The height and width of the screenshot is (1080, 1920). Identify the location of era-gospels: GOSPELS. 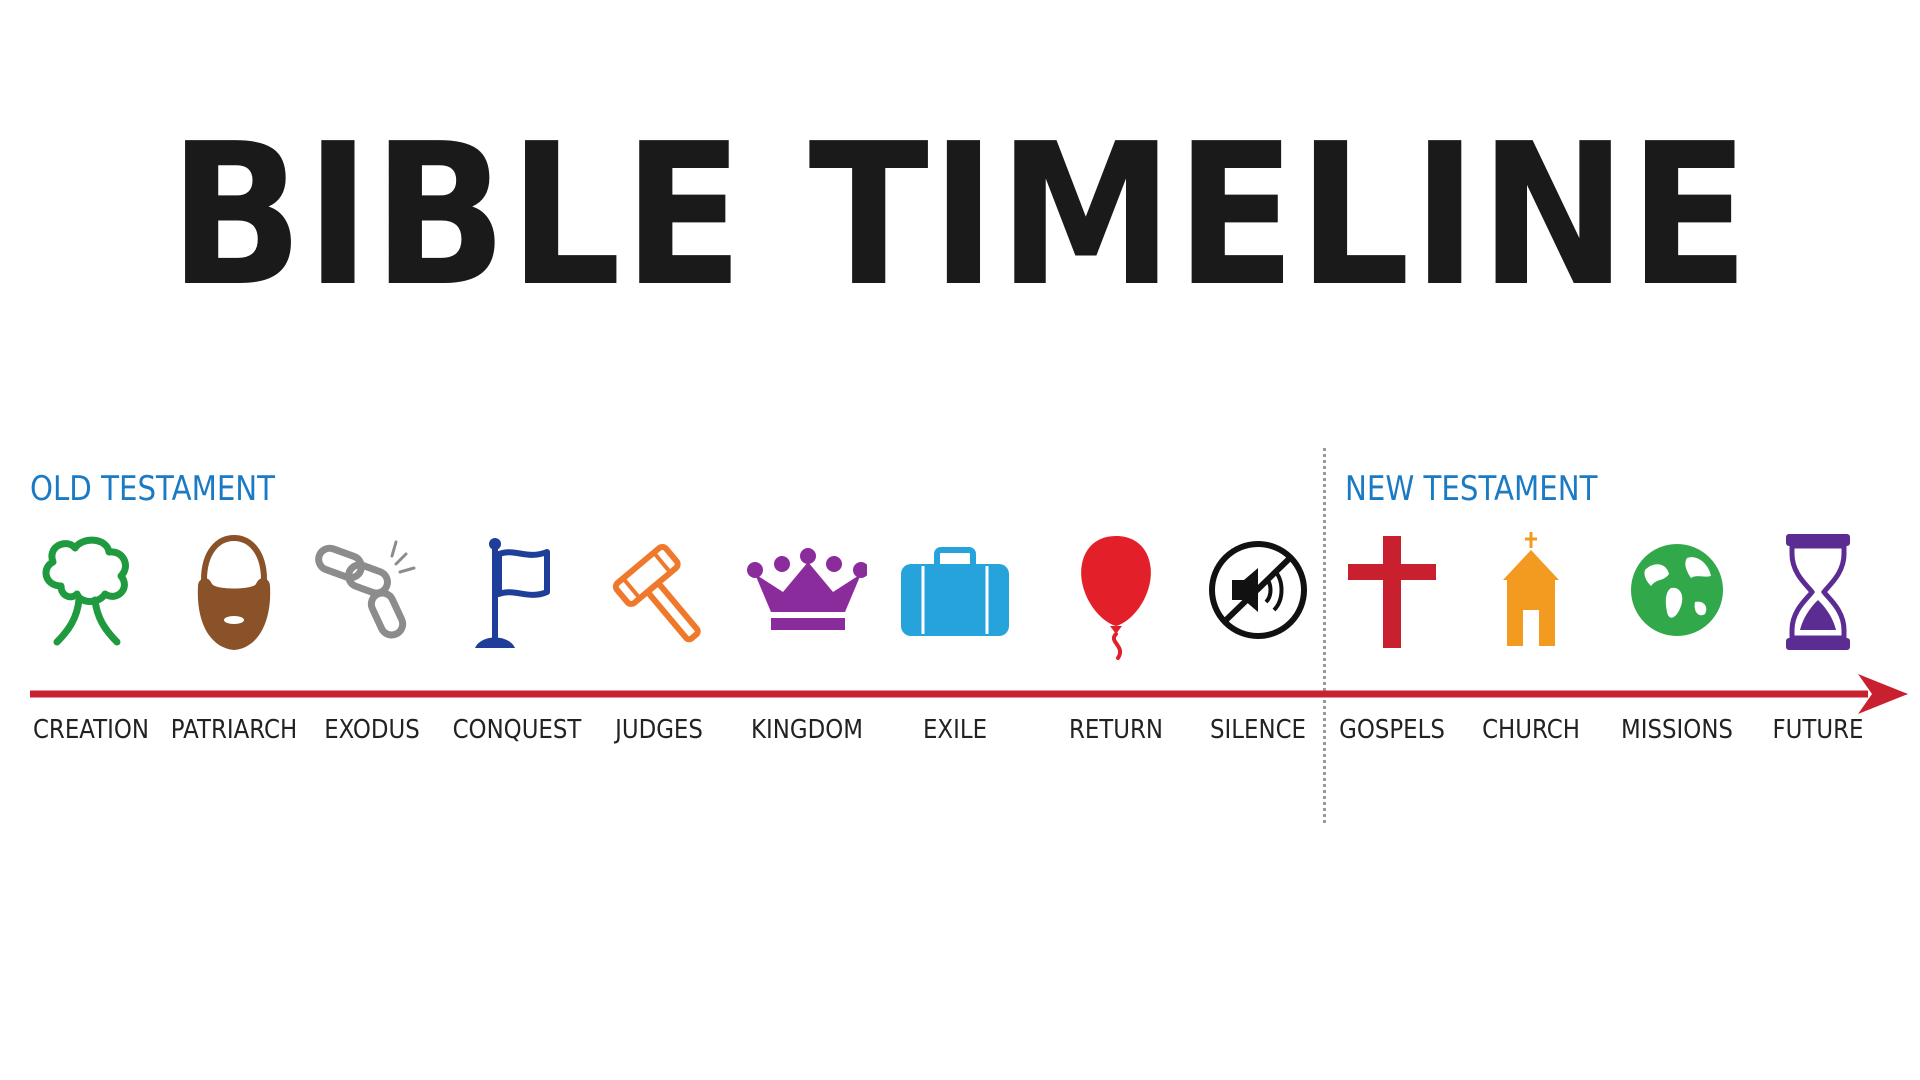
(1392, 640).